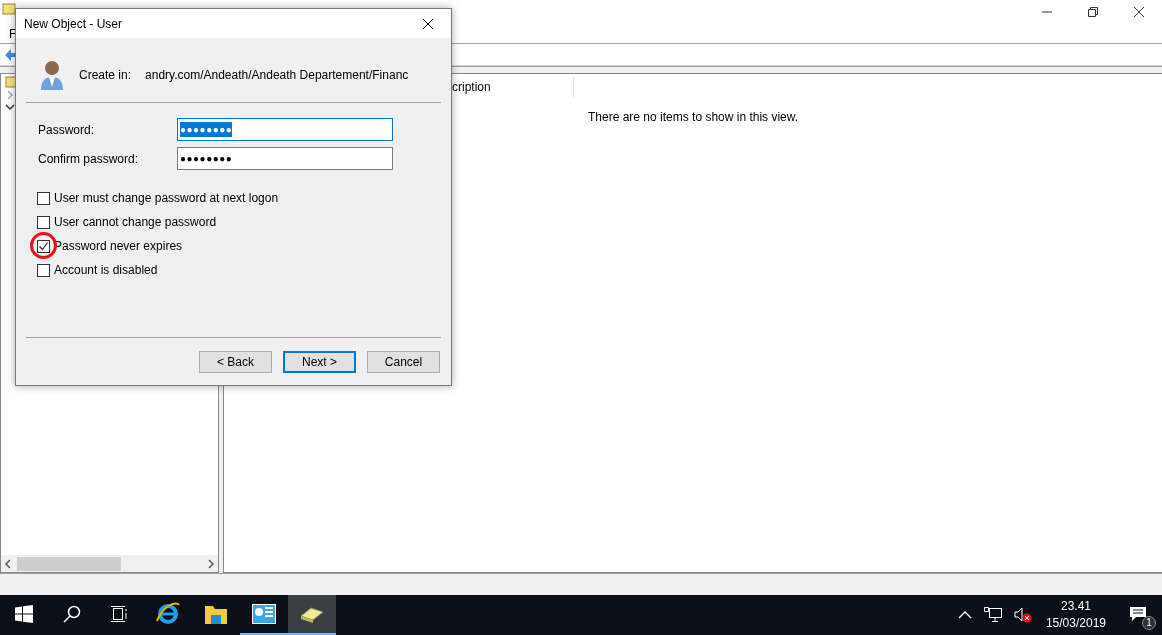  Describe the element at coordinates (235, 362) in the screenshot. I see `wizard-button: < Back` at that location.